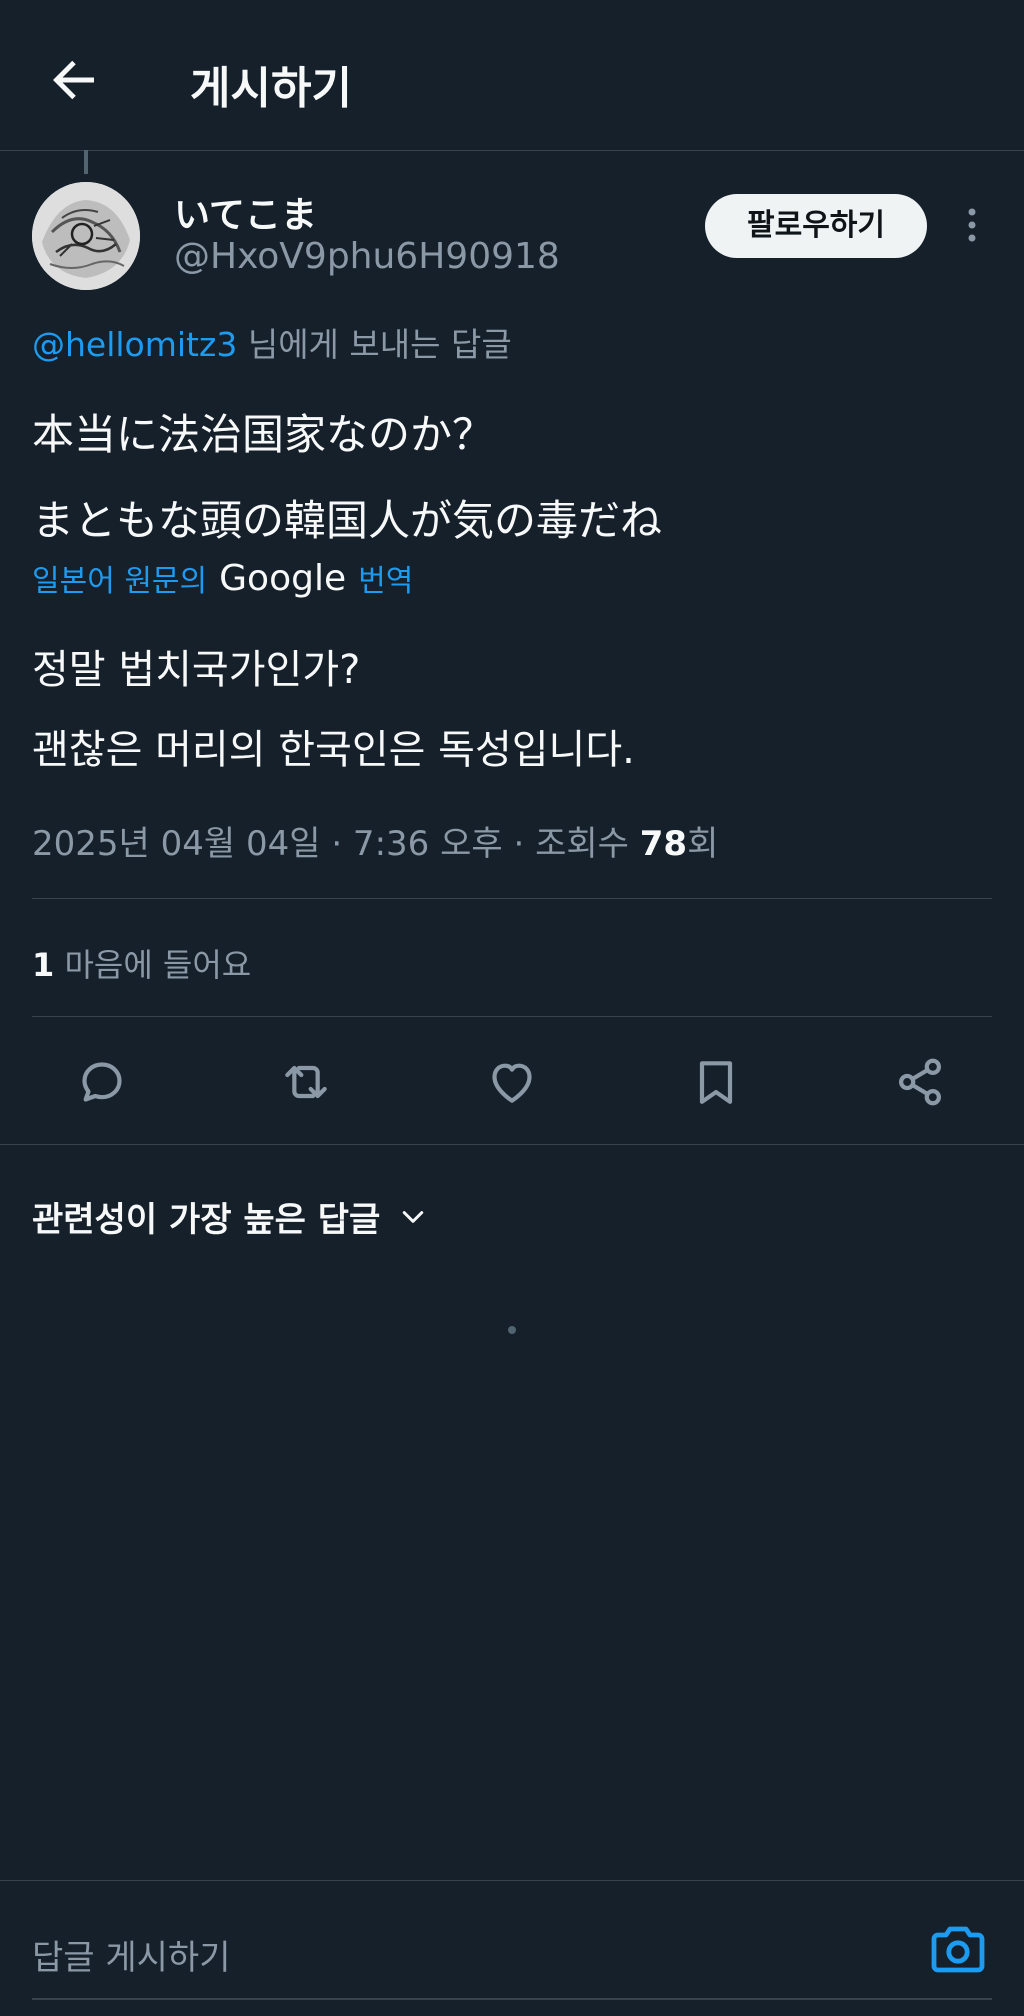 The width and height of the screenshot is (1024, 2016). Describe the element at coordinates (379, 344) in the screenshot. I see `reply-to-suffix: 님에게 보내는 답글` at that location.